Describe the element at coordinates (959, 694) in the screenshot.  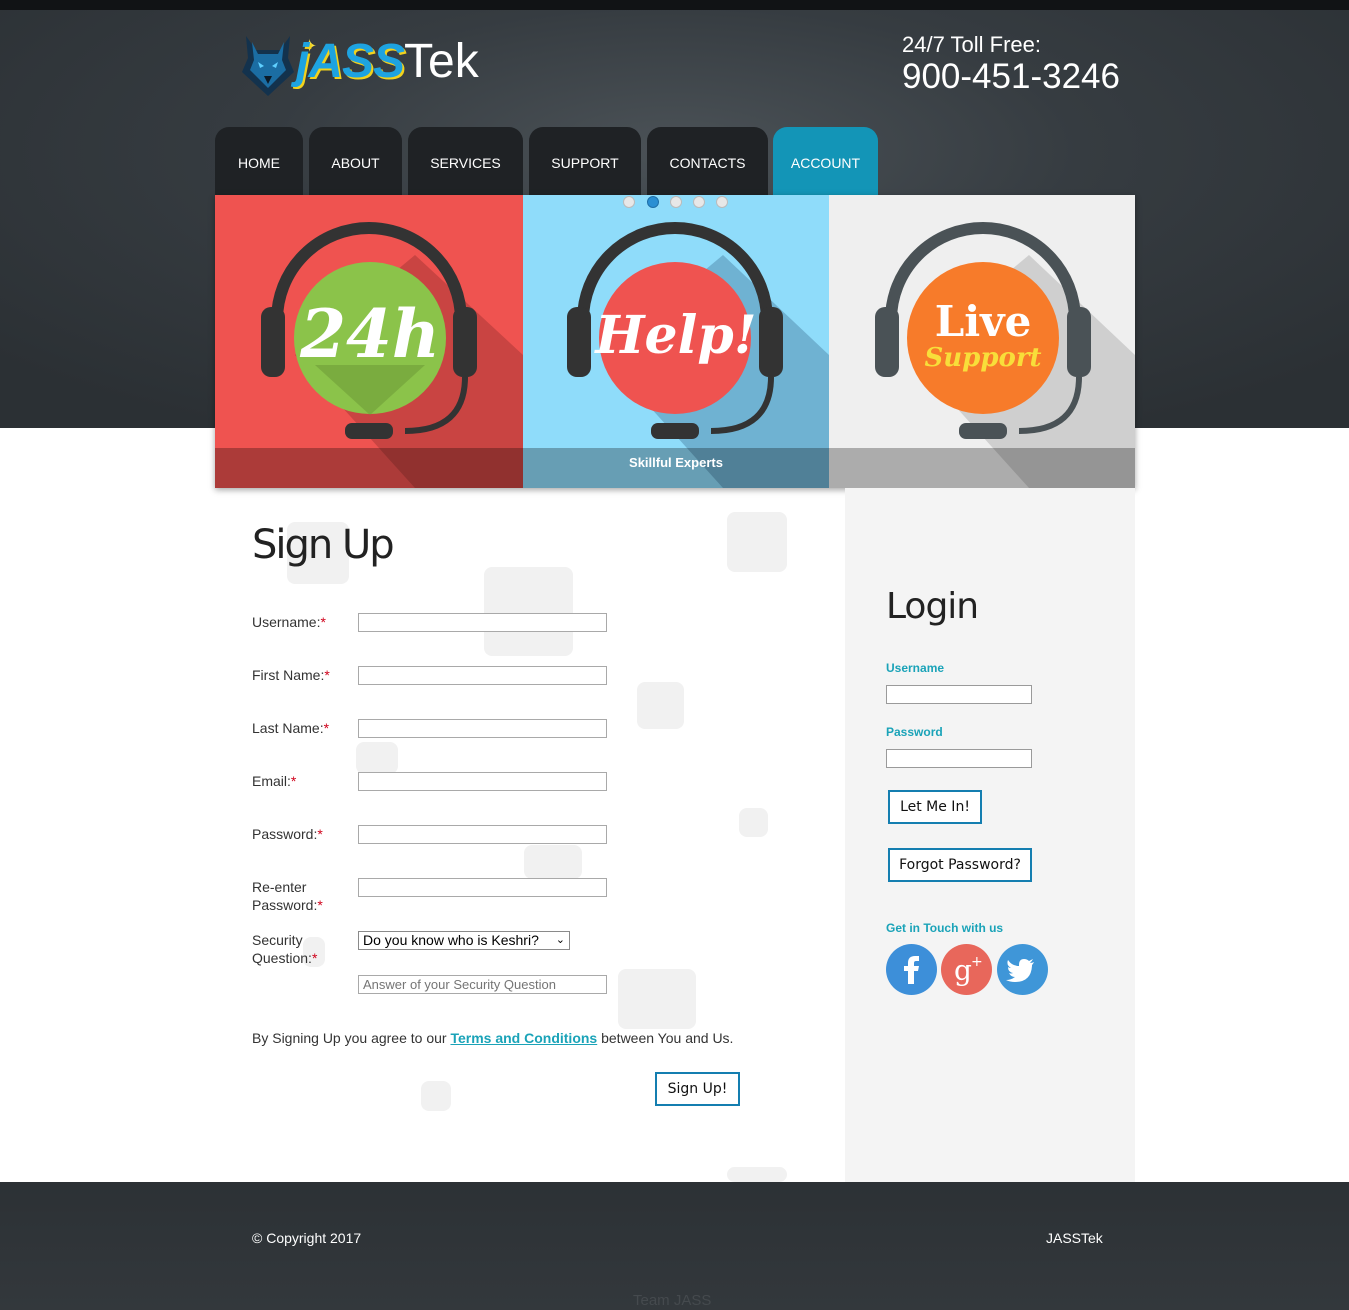
I see `login-username-input` at that location.